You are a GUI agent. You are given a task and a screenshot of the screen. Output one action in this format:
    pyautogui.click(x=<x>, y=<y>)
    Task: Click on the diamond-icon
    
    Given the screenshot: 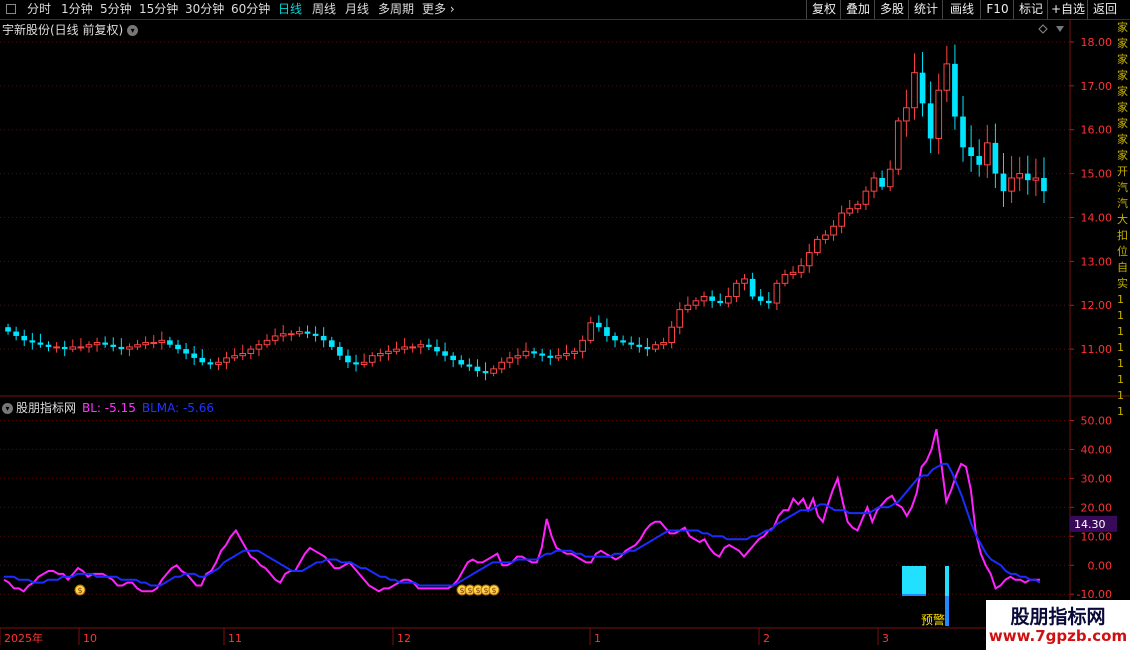 What is the action you would take?
    pyautogui.click(x=1043, y=29)
    